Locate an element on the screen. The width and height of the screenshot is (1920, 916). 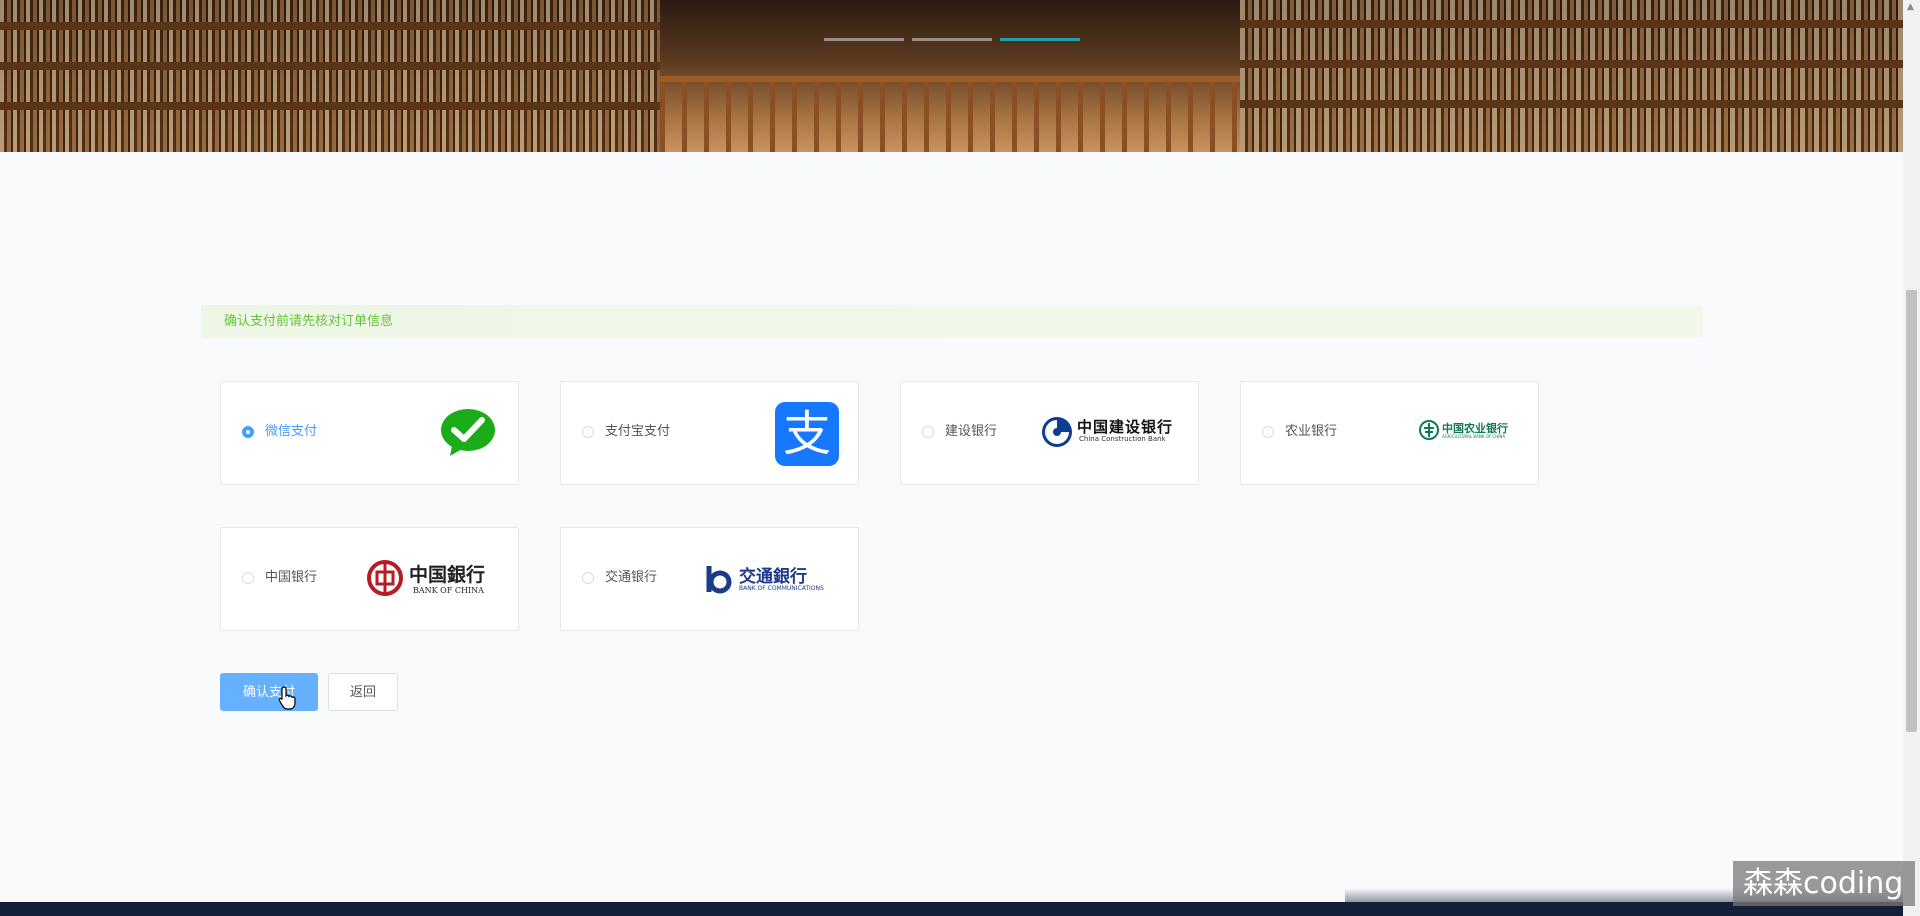
payment-option-abc: 农业银行 中国农业银行 AGRICULTURAL BANK OF CHINA is located at coordinates (1389, 433).